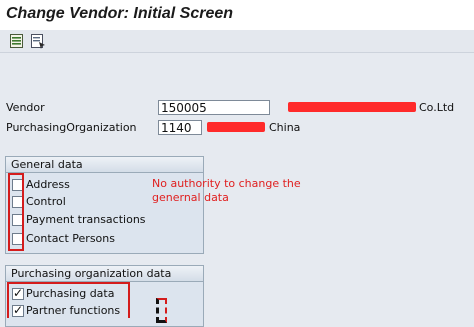 Image resolution: width=474 pixels, height=327 pixels. What do you see at coordinates (25, 107) in the screenshot?
I see `vendor-label: Vendor` at bounding box center [25, 107].